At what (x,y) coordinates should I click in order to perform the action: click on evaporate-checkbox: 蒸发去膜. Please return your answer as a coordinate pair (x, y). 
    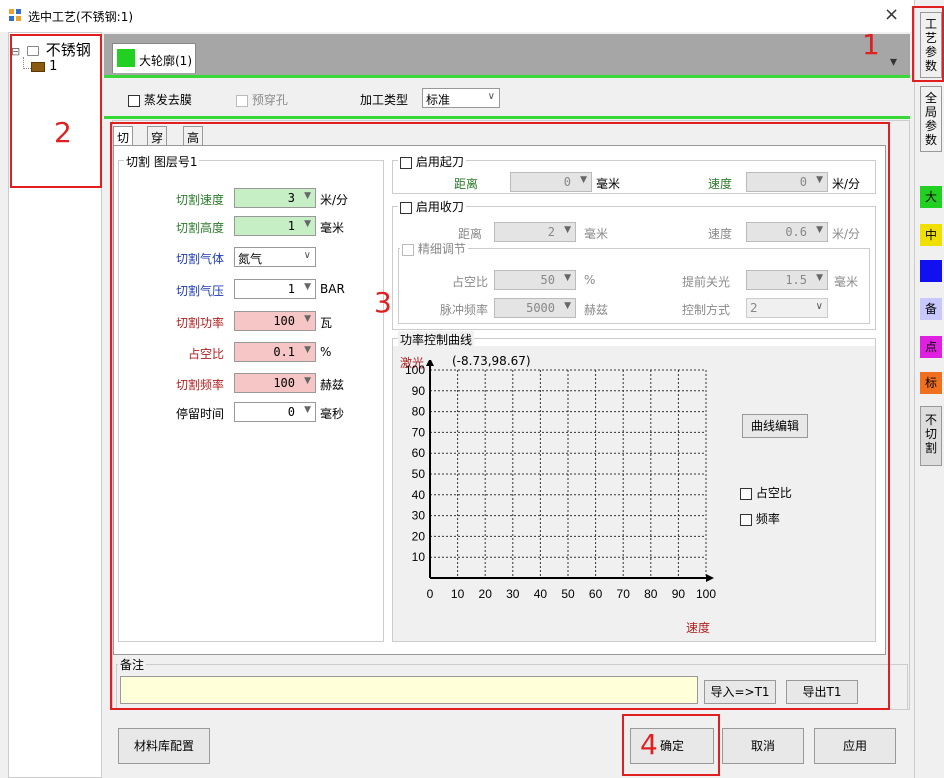
    Looking at the image, I should click on (160, 99).